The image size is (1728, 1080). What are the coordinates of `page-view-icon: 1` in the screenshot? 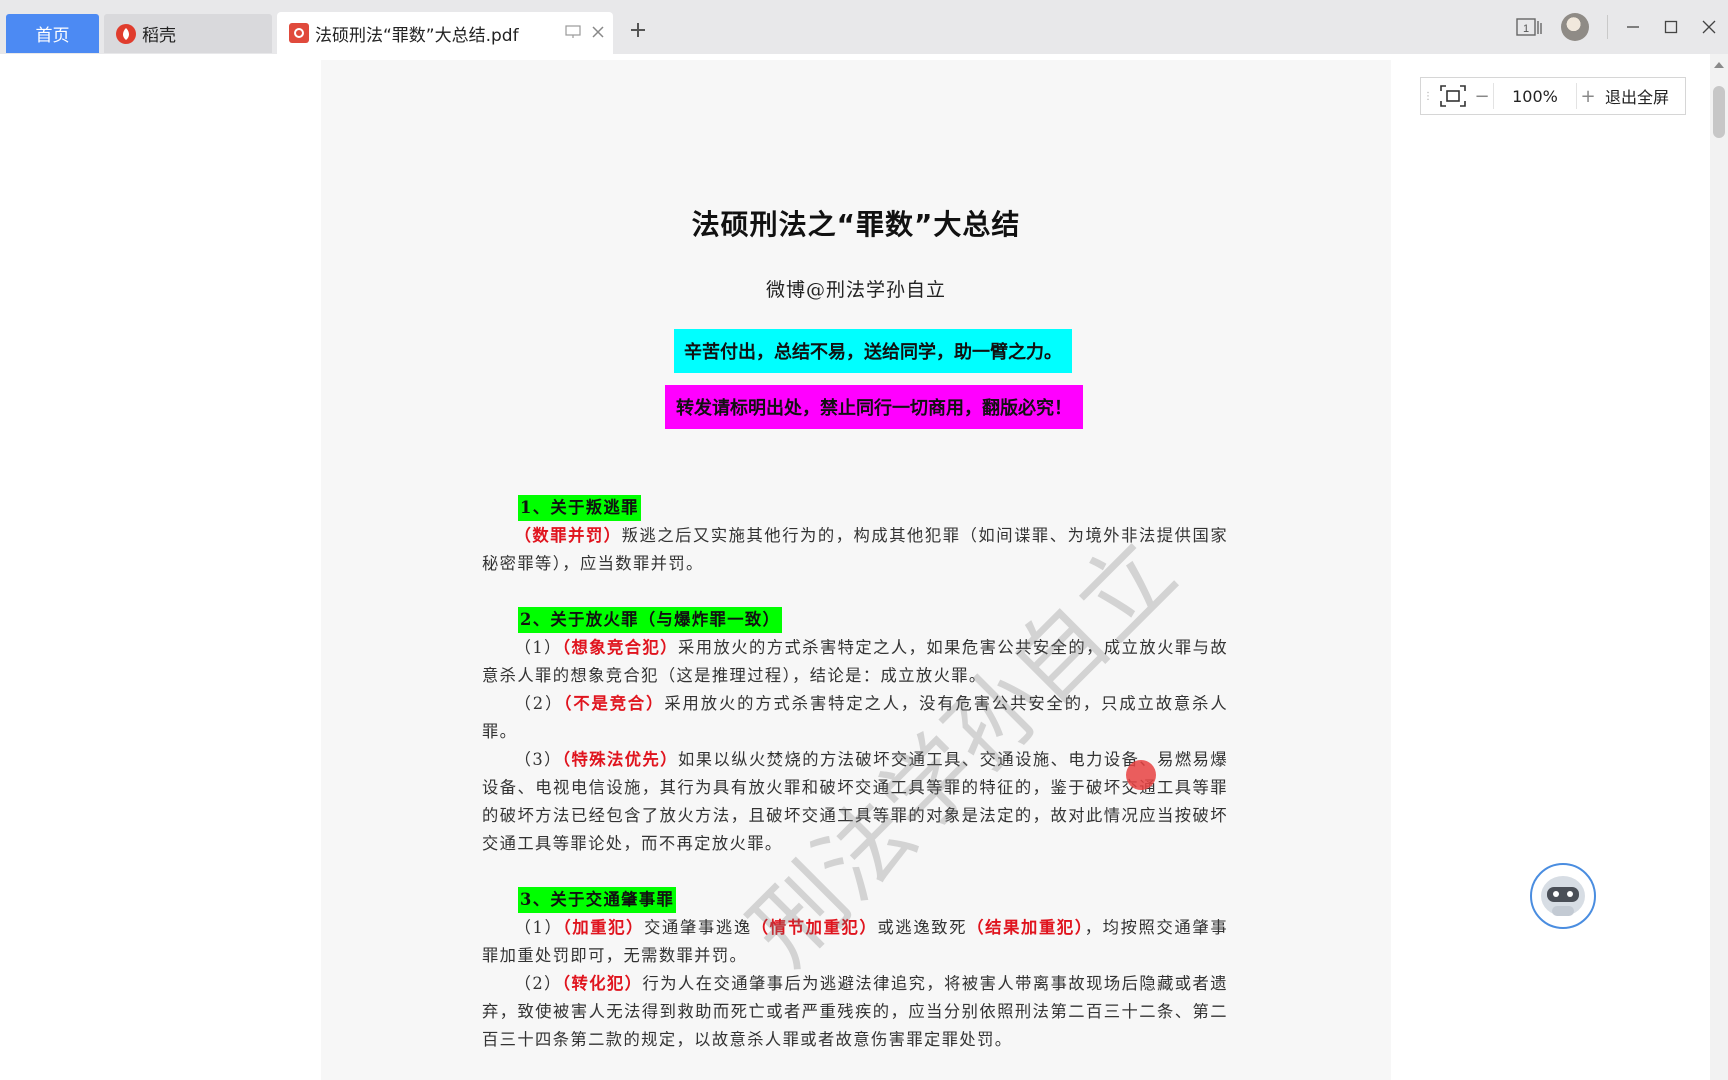 It's located at (1529, 27).